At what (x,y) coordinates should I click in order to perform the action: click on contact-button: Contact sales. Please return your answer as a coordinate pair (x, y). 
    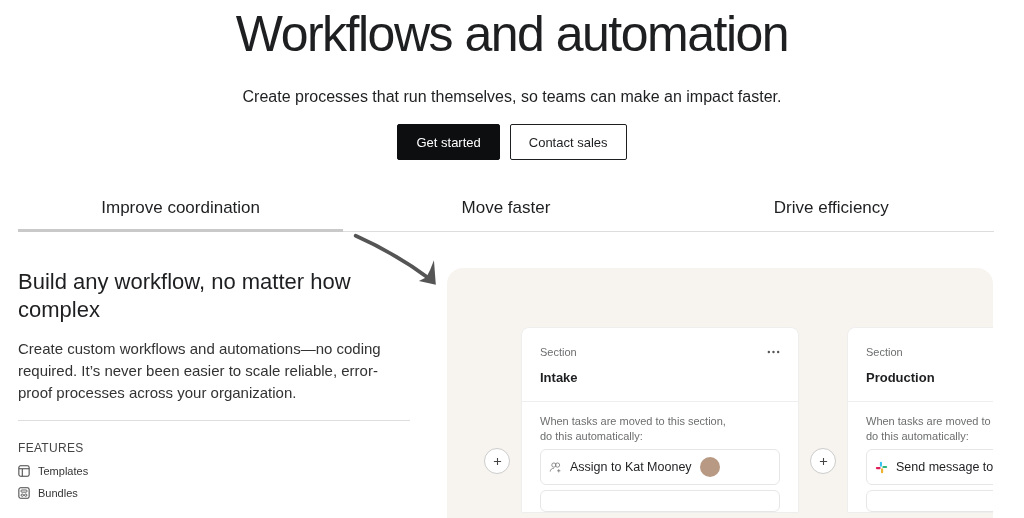
    Looking at the image, I should click on (568, 142).